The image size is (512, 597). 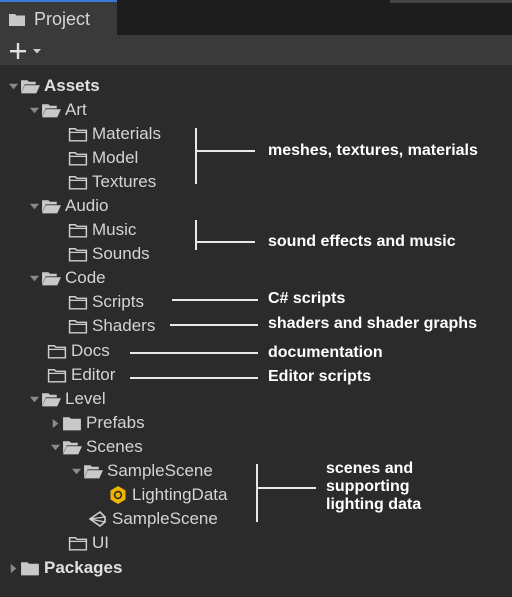 I want to click on tree-item-music: Music, so click(x=102, y=230).